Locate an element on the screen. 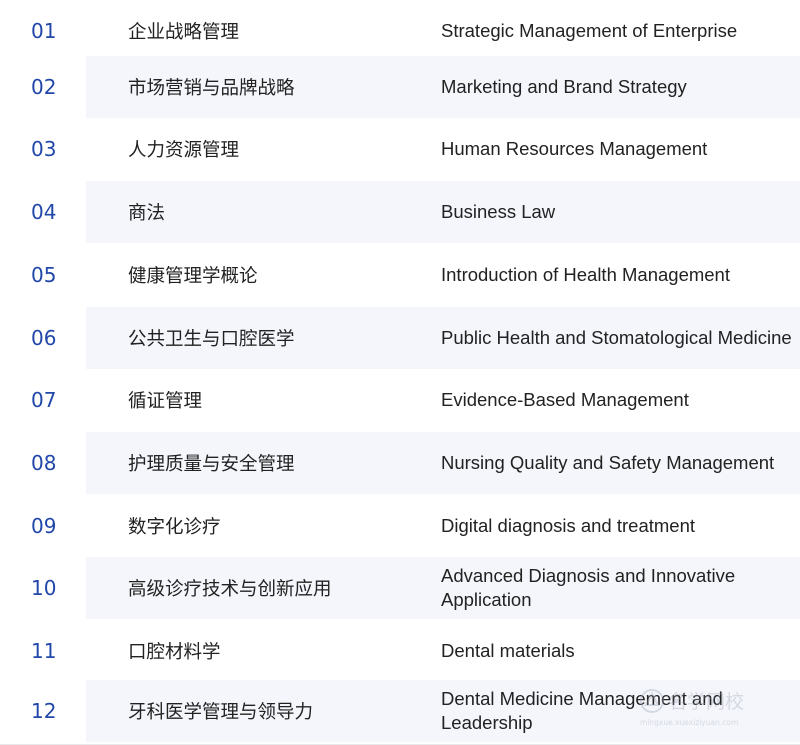 Image resolution: width=800 pixels, height=745 pixels. course-name-english: Human Resources Management is located at coordinates (574, 148).